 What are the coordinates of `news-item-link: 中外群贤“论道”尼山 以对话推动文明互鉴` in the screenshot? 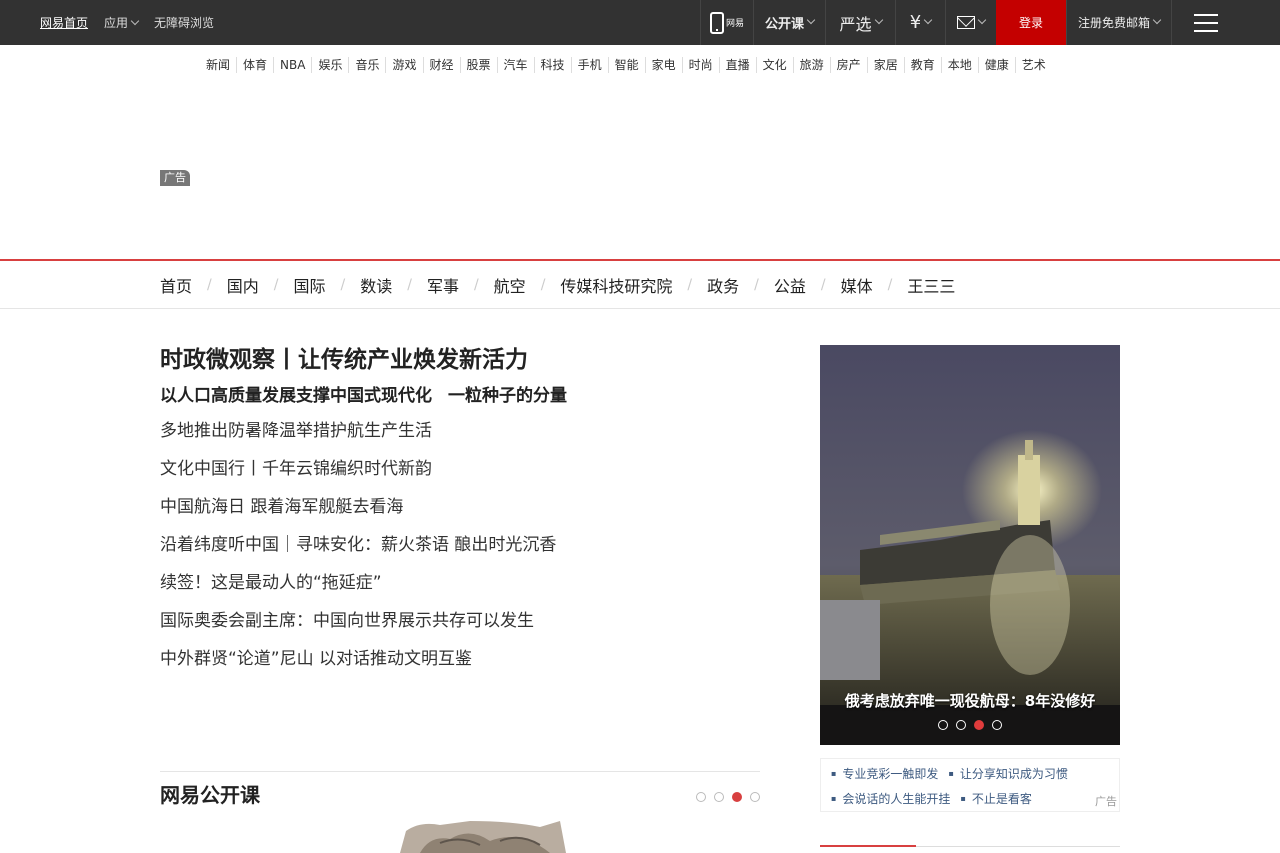 It's located at (358, 665).